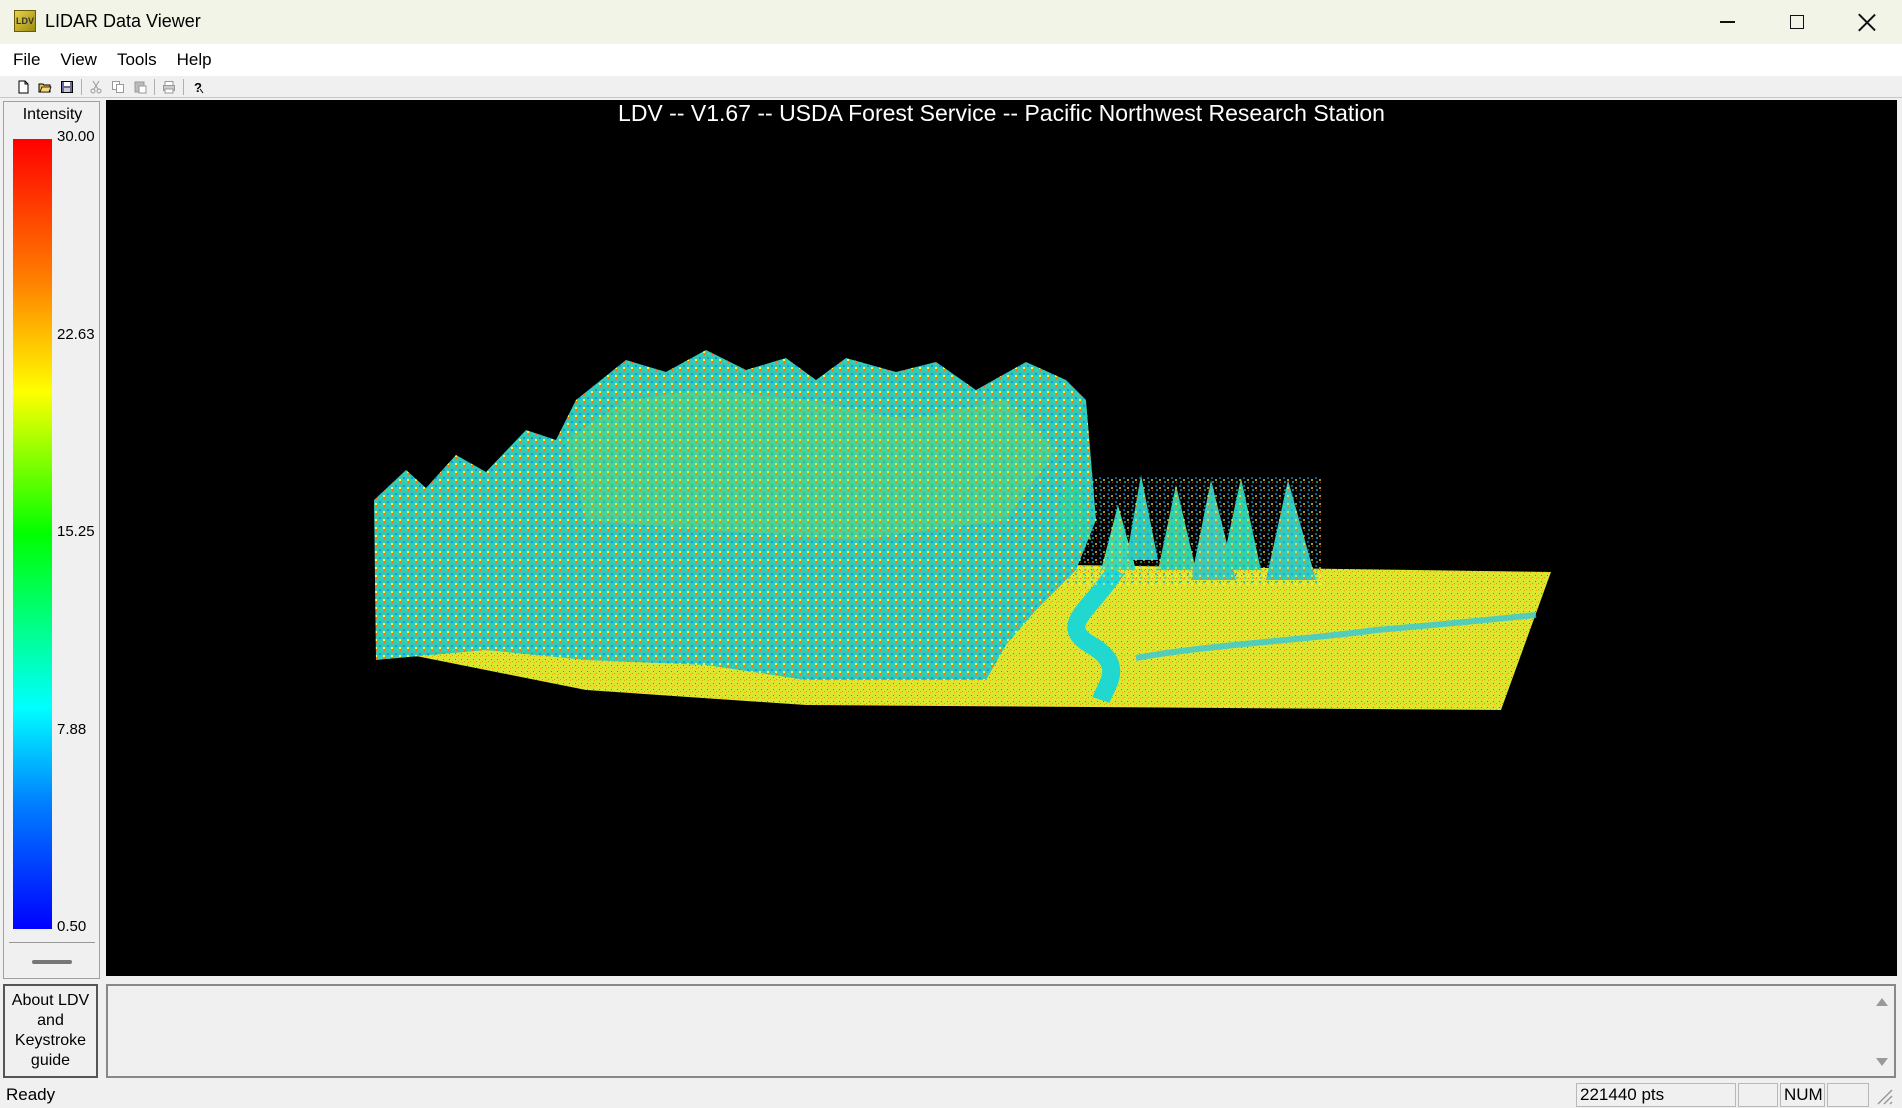  I want to click on copy-button, so click(118, 87).